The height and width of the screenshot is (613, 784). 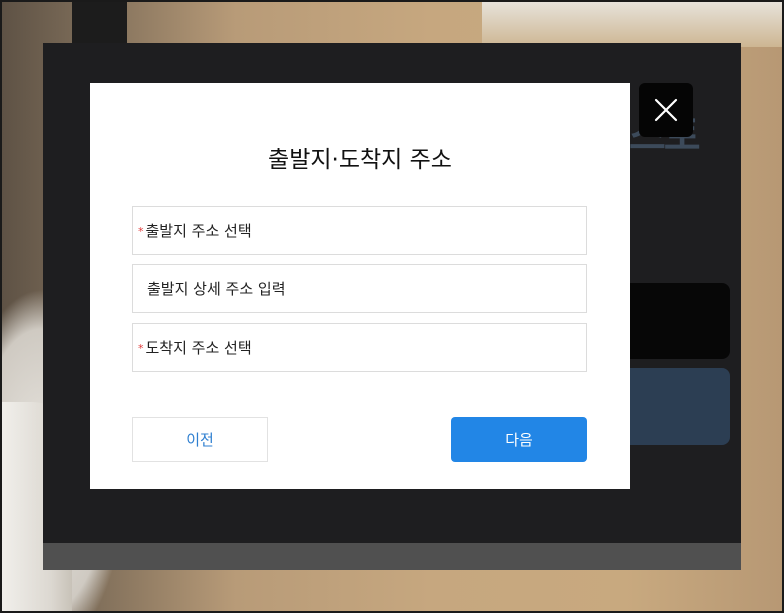 What do you see at coordinates (632, 24) in the screenshot?
I see `background-box` at bounding box center [632, 24].